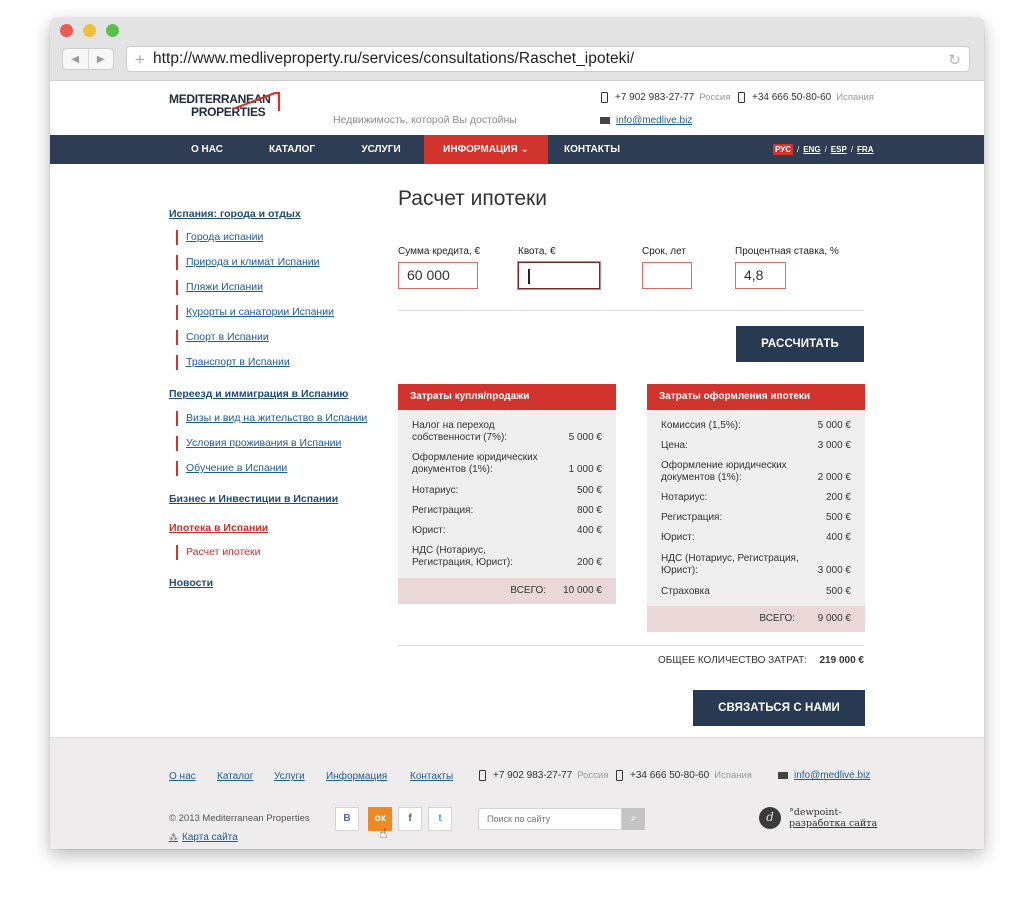  Describe the element at coordinates (701, 425) in the screenshot. I see `row-label: Комиссия (1,5%):` at that location.